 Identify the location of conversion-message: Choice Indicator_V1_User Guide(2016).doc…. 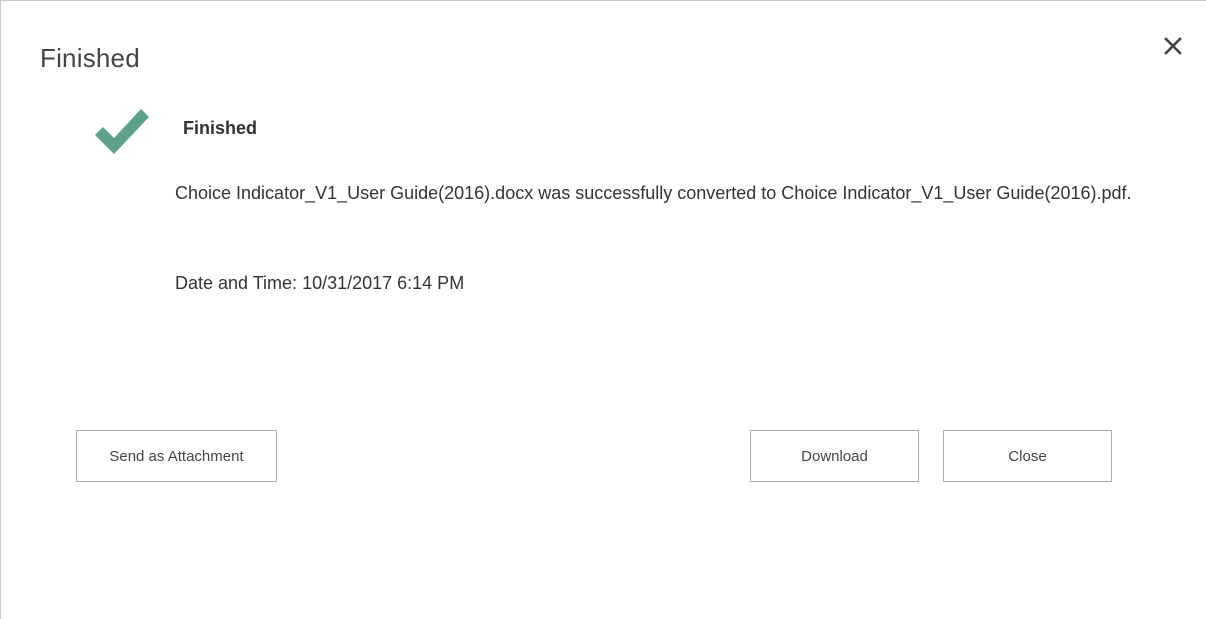
(653, 193).